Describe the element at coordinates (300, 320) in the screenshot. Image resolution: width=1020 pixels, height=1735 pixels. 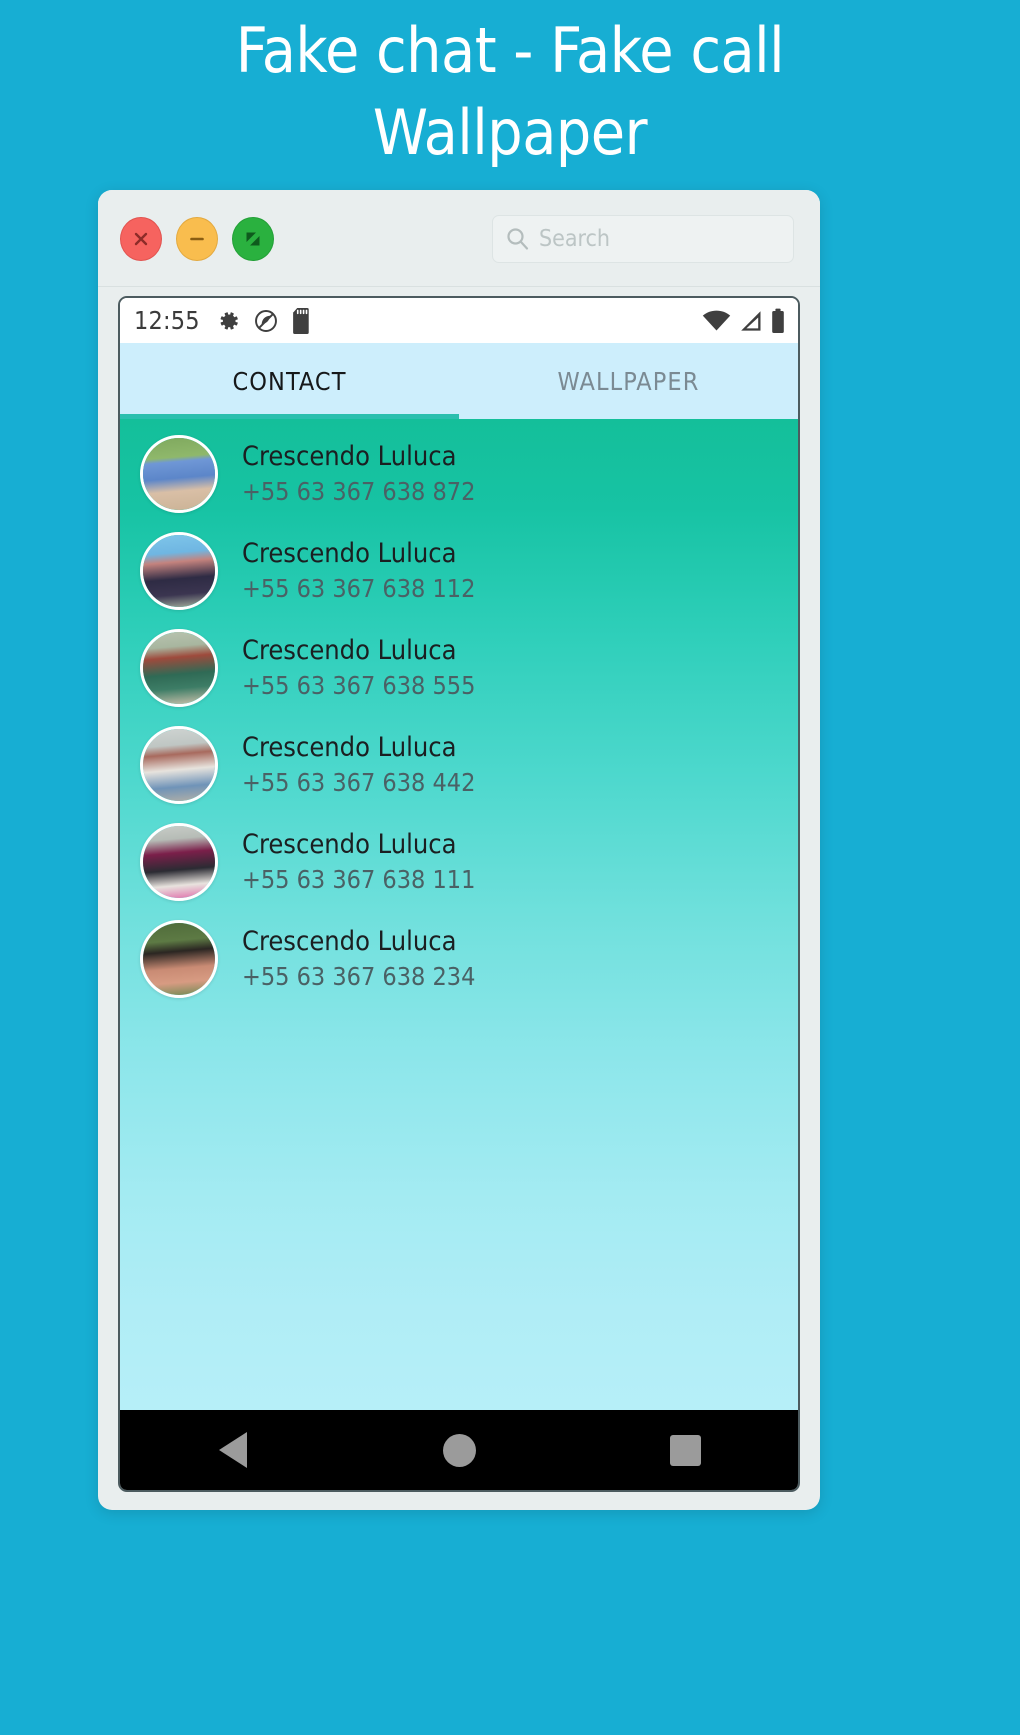
I see `sd-card-icon` at that location.